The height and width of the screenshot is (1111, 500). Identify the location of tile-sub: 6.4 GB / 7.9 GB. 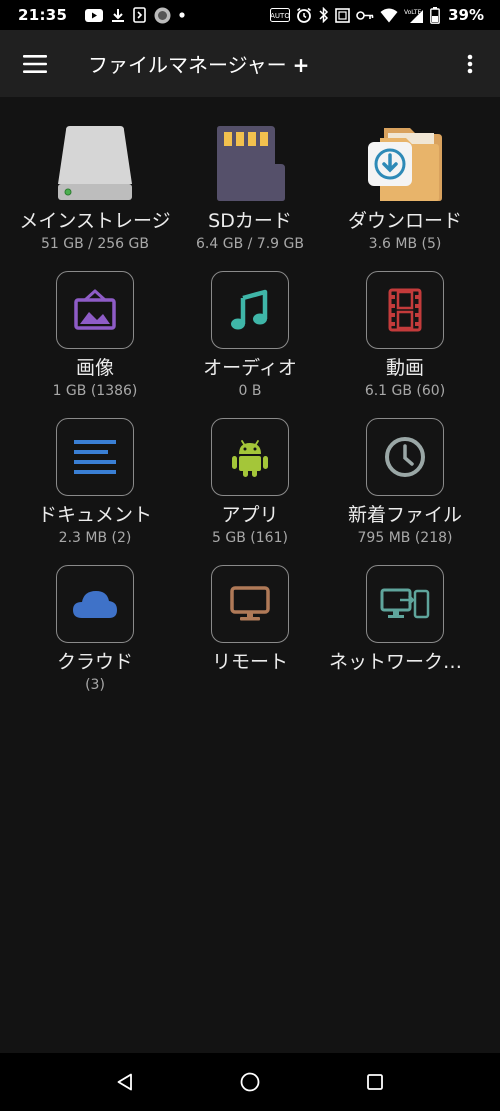
(250, 244).